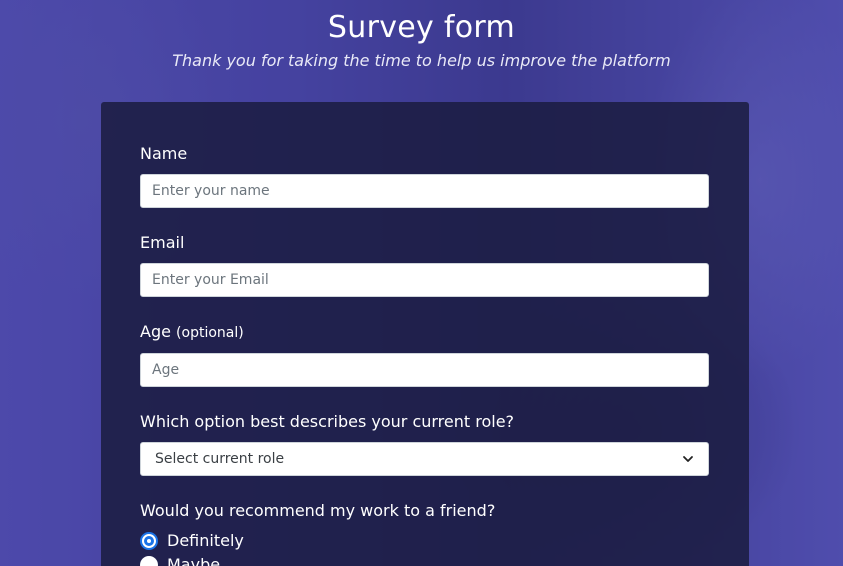 Image resolution: width=843 pixels, height=566 pixels. I want to click on radio-label: Maybe, so click(194, 560).